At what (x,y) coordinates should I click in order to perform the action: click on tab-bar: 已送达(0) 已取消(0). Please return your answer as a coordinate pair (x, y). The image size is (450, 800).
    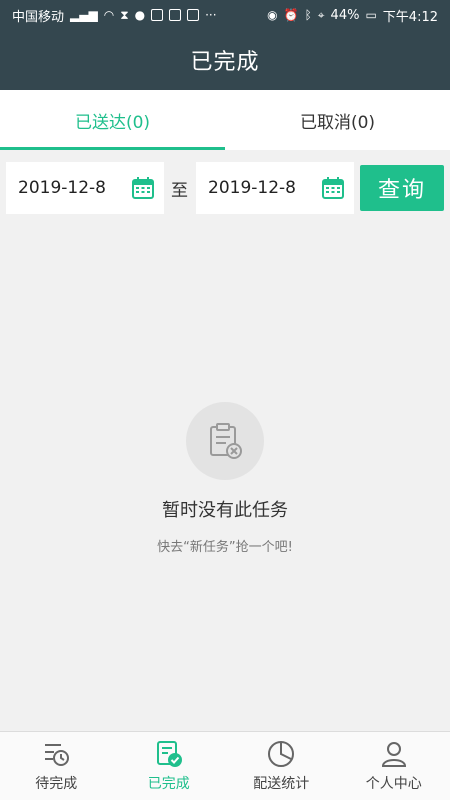
    Looking at the image, I should click on (225, 120).